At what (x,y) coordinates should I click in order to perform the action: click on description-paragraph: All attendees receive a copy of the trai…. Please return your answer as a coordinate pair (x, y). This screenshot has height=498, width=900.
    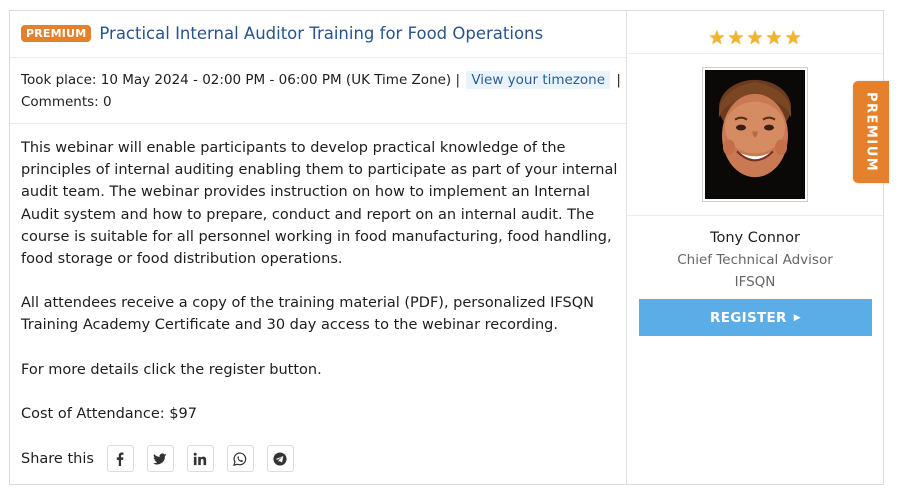
    Looking at the image, I should click on (307, 314).